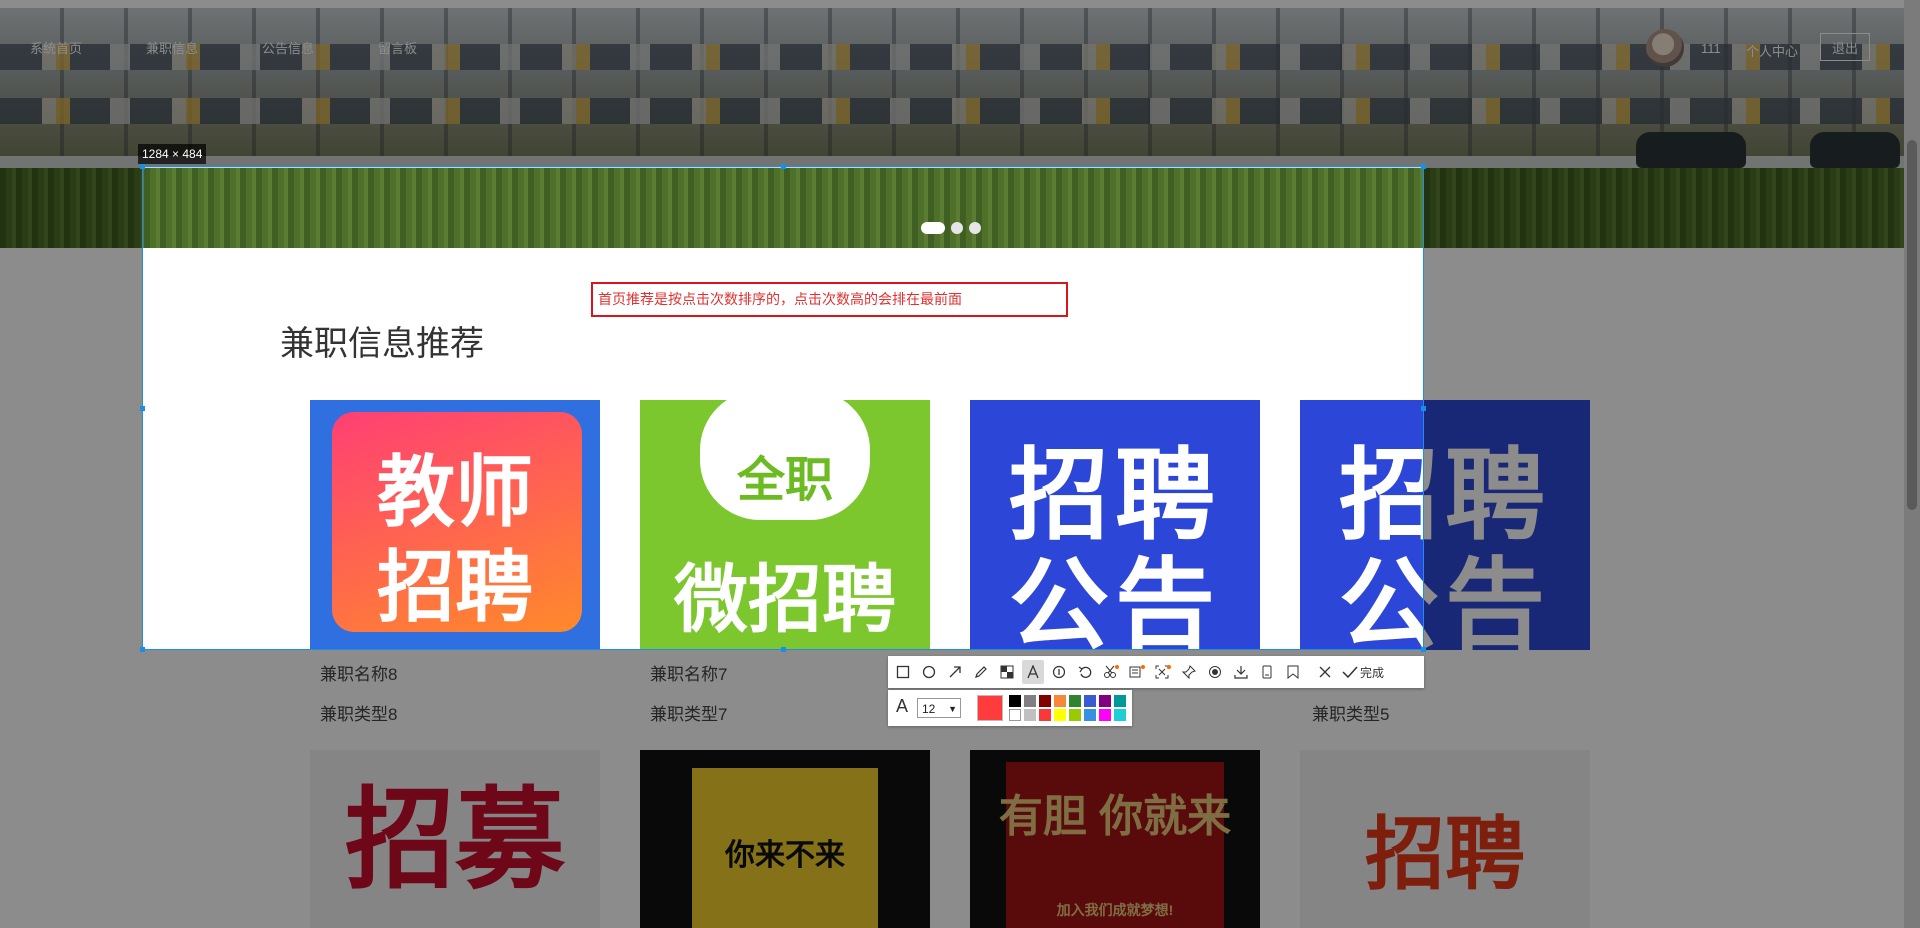 This screenshot has height=928, width=1920. I want to click on cut-icon, so click(1111, 672).